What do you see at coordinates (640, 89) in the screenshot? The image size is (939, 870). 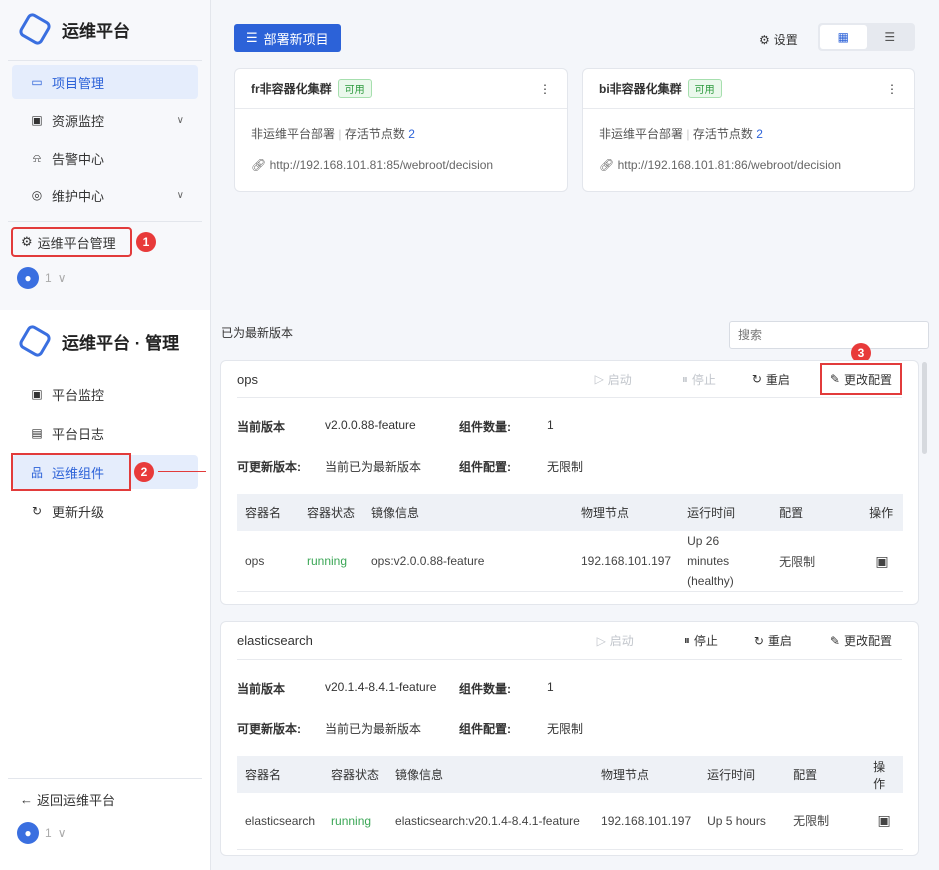 I see `cluster-name: bi非容器化集群` at bounding box center [640, 89].